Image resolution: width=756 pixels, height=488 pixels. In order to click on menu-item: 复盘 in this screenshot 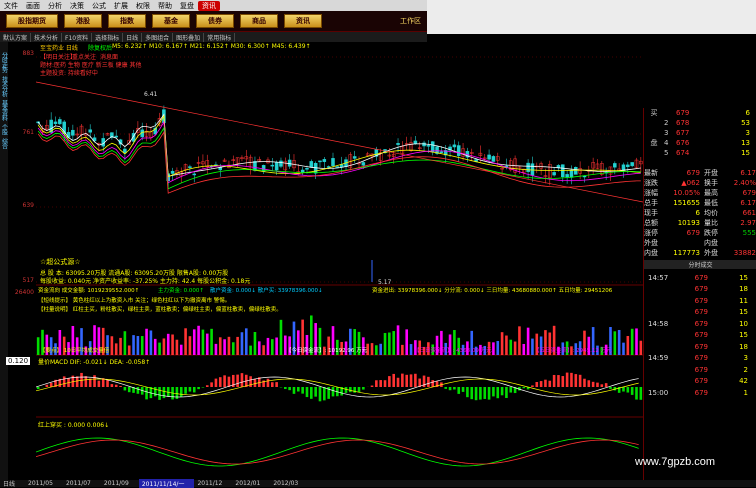, I will do `click(187, 6)`.